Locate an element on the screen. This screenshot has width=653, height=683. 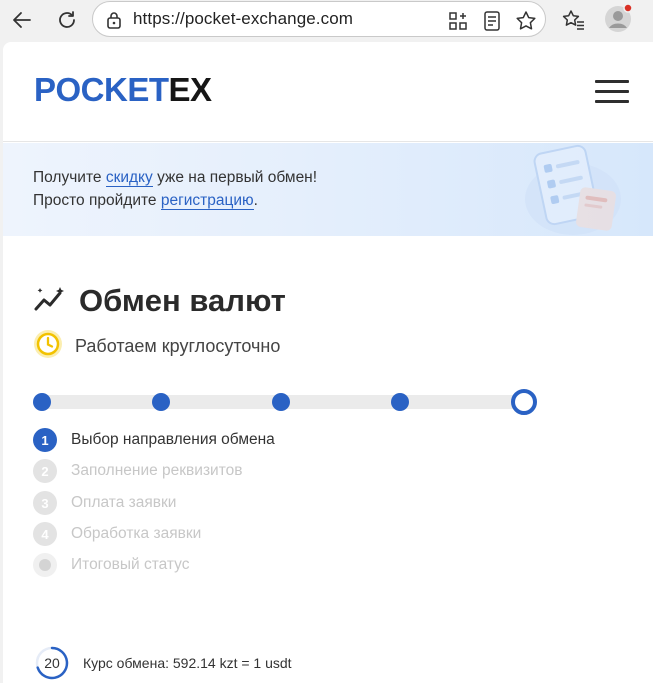
promo-line-2: Просто пройдите регистрацию. is located at coordinates (145, 201).